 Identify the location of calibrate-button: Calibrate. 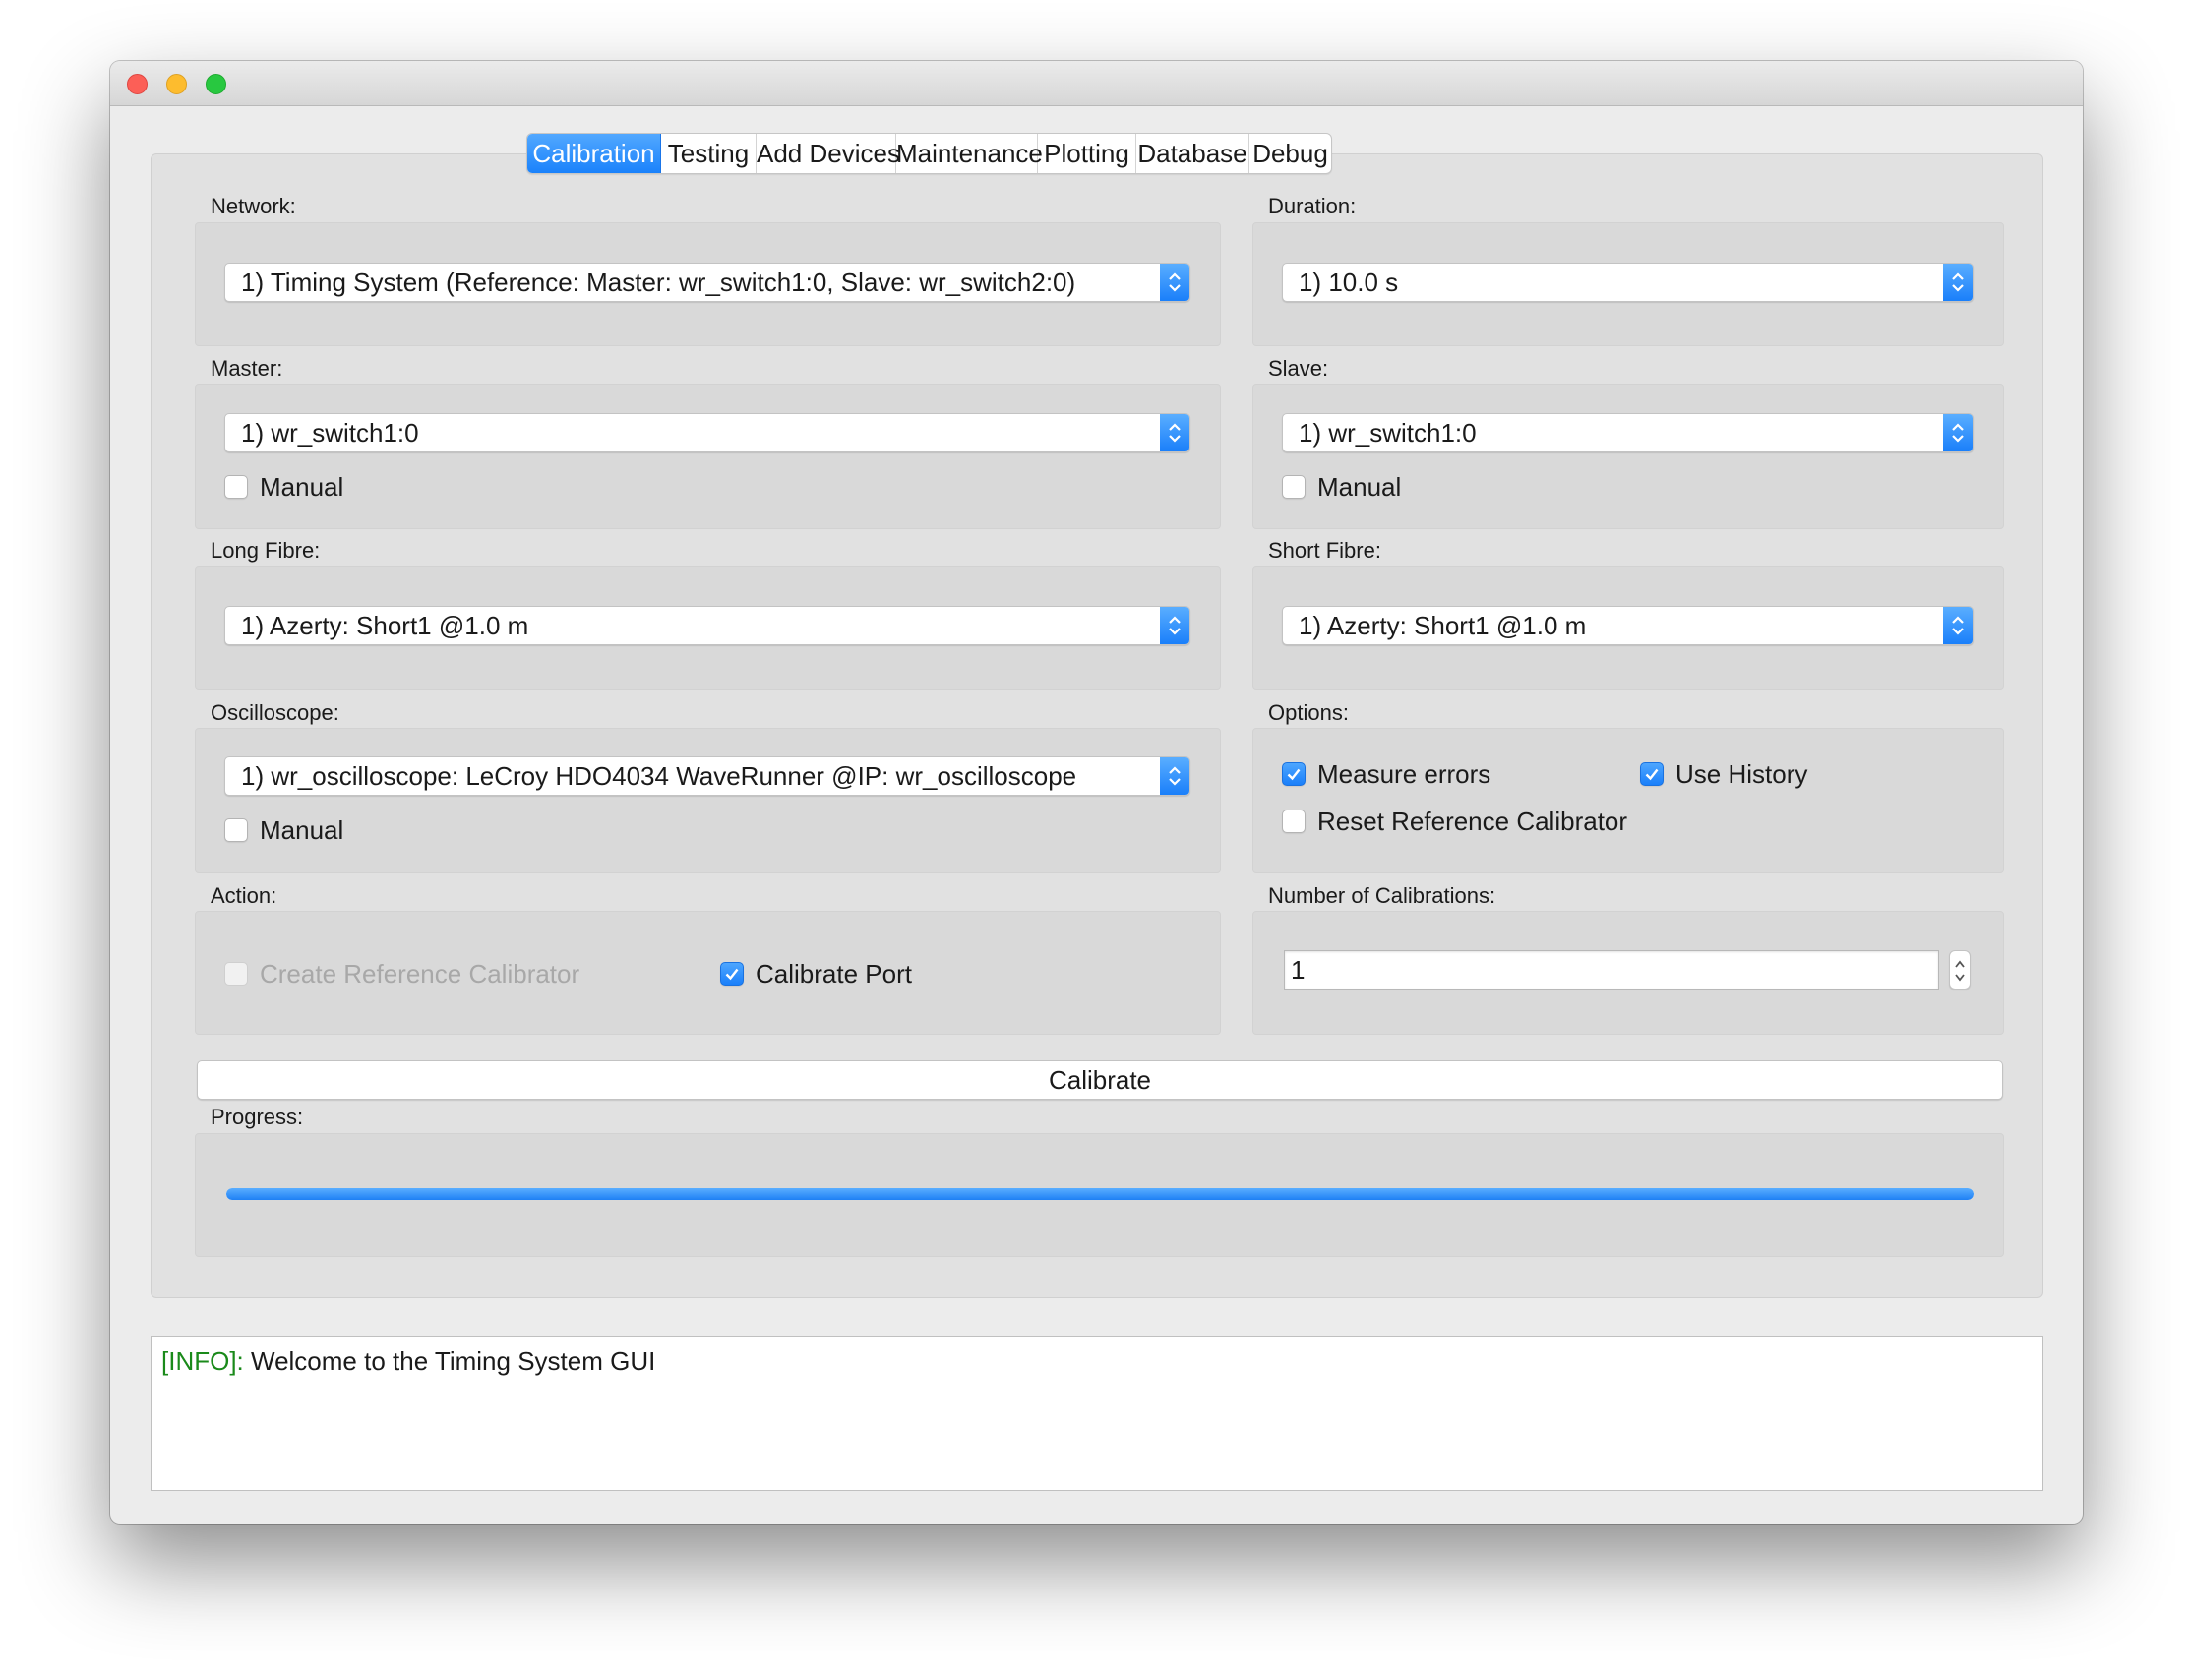
(1100, 1080).